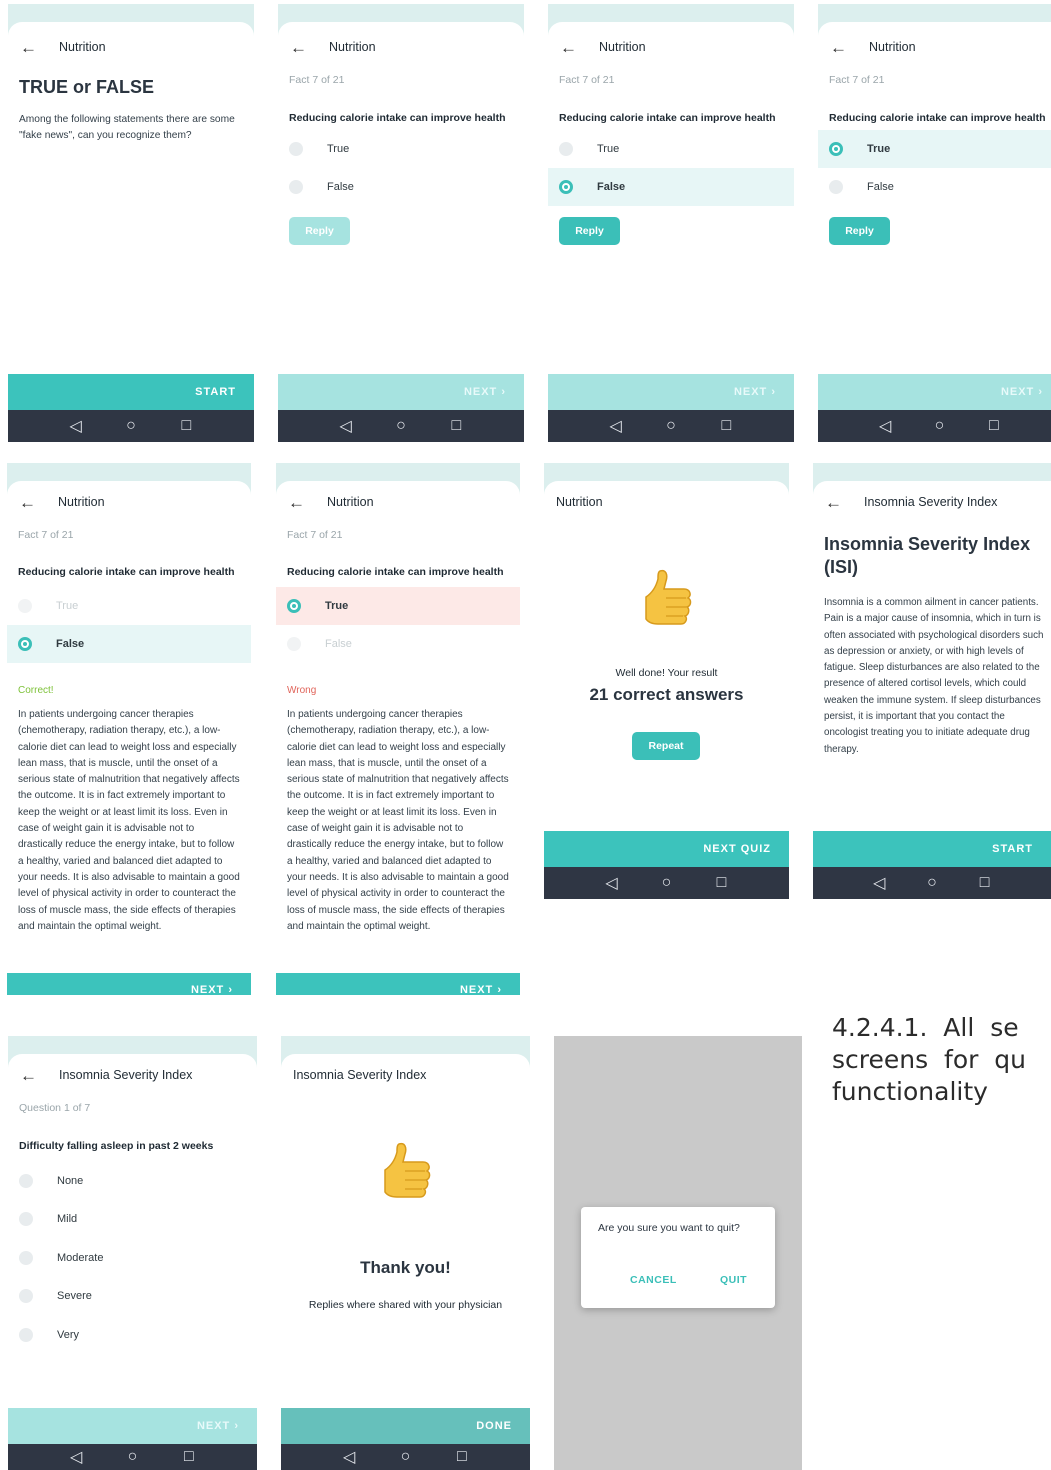 This screenshot has height=1470, width=1051. Describe the element at coordinates (132, 1219) in the screenshot. I see `option-mild: Mild` at that location.